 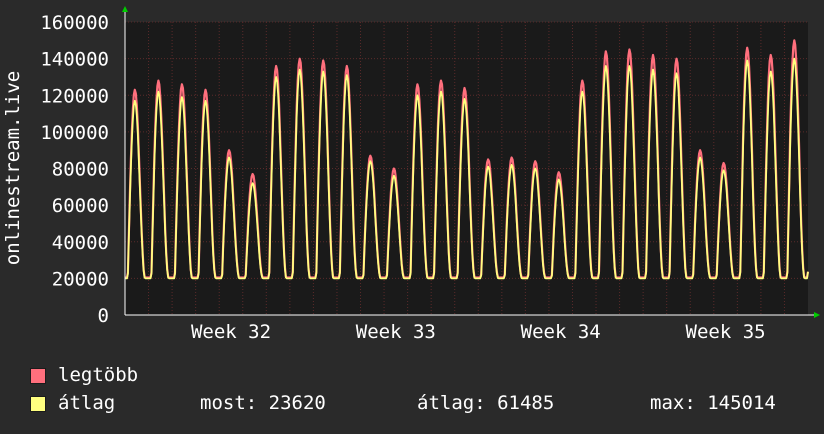 I want to click on y-tick-label: 100000, so click(x=74, y=133).